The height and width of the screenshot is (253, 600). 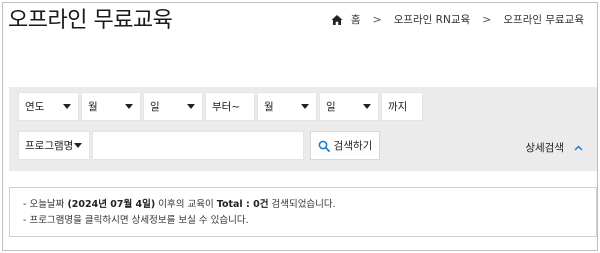 I want to click on breadcrumb-home: 홈, so click(x=356, y=19).